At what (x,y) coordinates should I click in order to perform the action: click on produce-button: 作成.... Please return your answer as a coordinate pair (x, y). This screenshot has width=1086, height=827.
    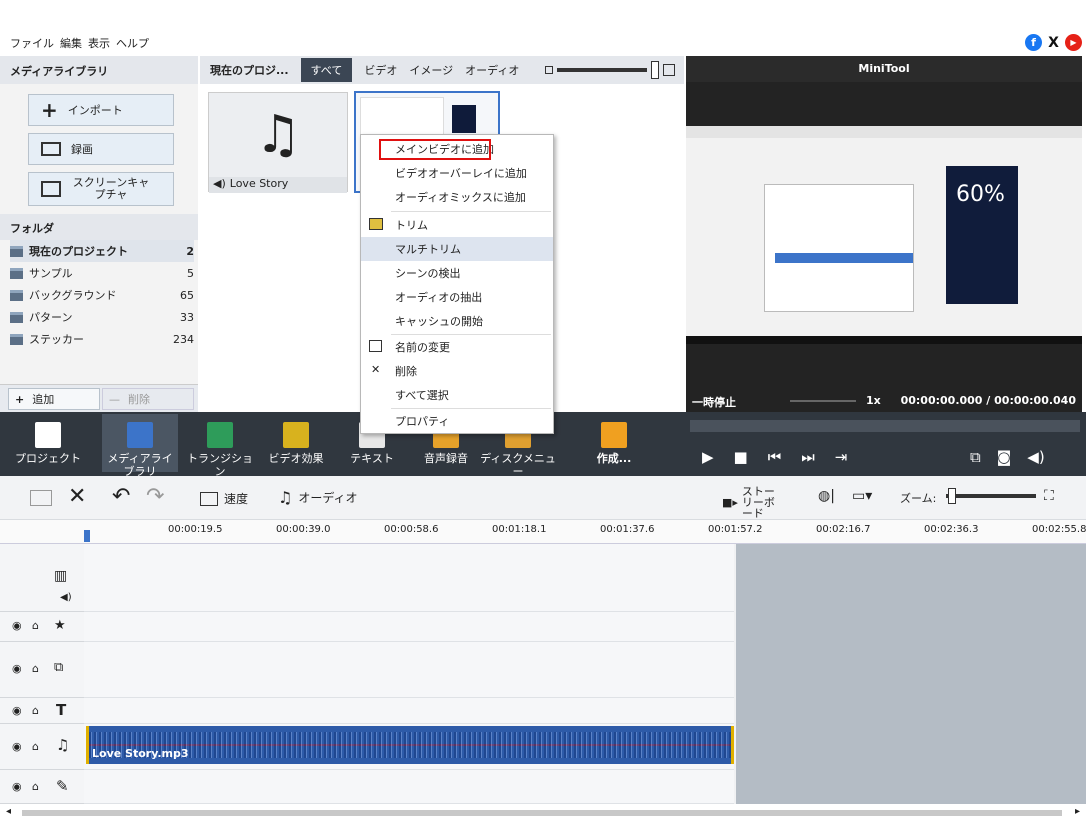
    Looking at the image, I should click on (614, 441).